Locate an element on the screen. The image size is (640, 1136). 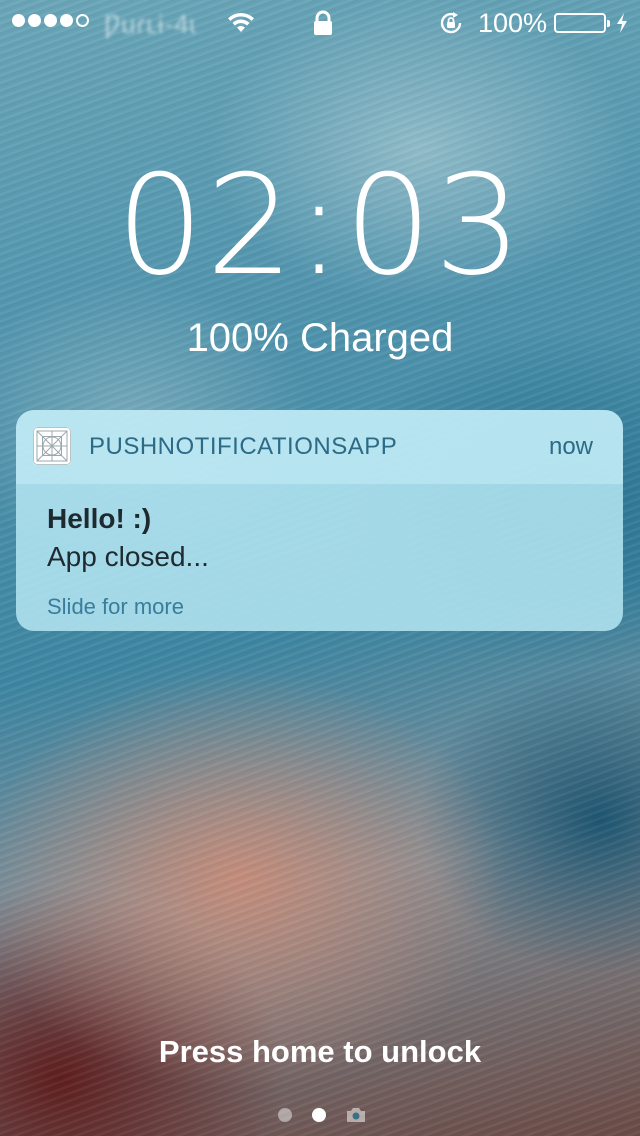
page-indicator is located at coordinates (320, 1115).